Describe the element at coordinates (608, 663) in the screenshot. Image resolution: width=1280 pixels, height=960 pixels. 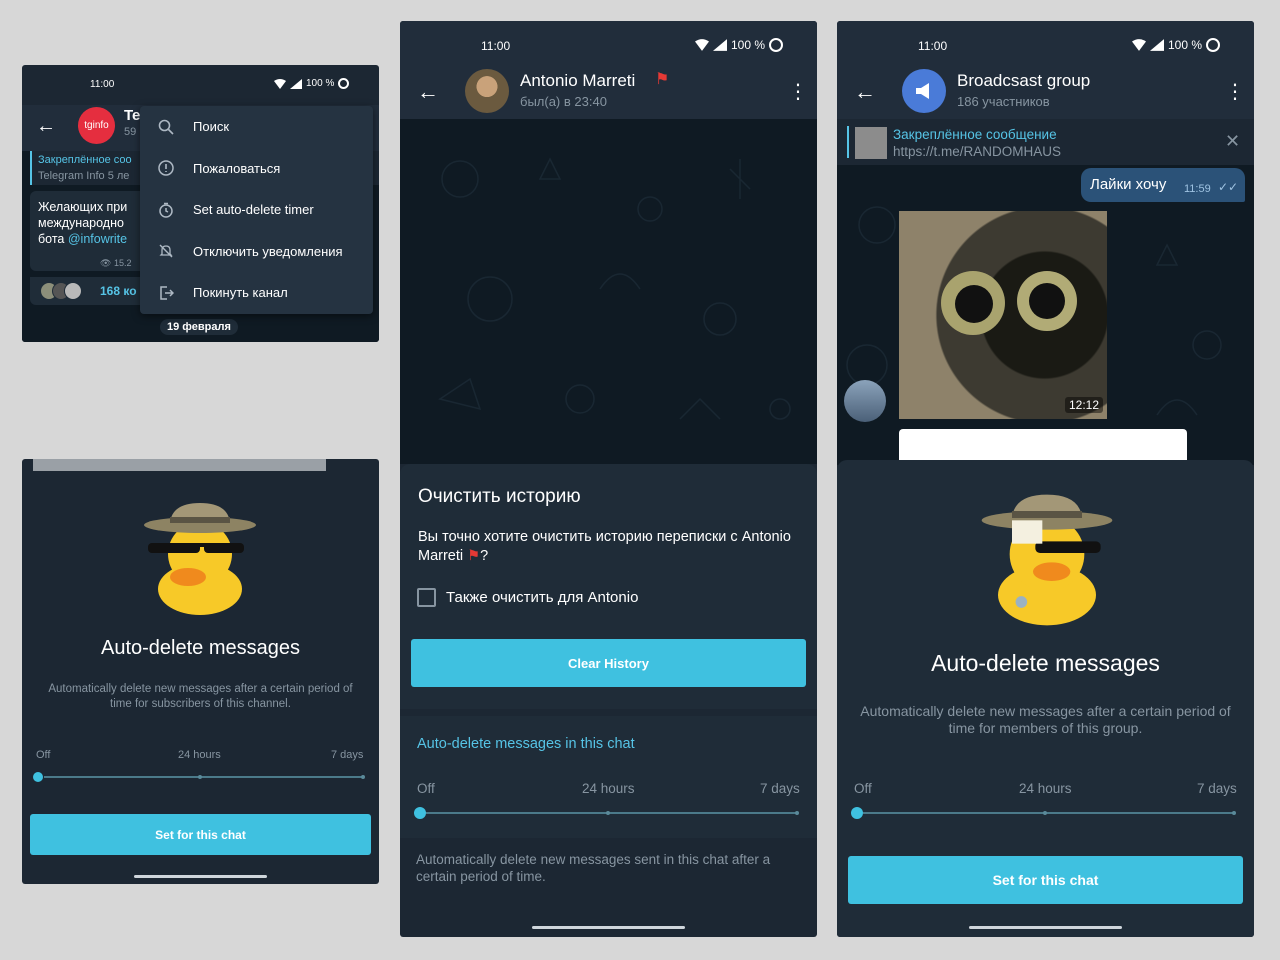
I see `clear-history-button: Clear History` at that location.